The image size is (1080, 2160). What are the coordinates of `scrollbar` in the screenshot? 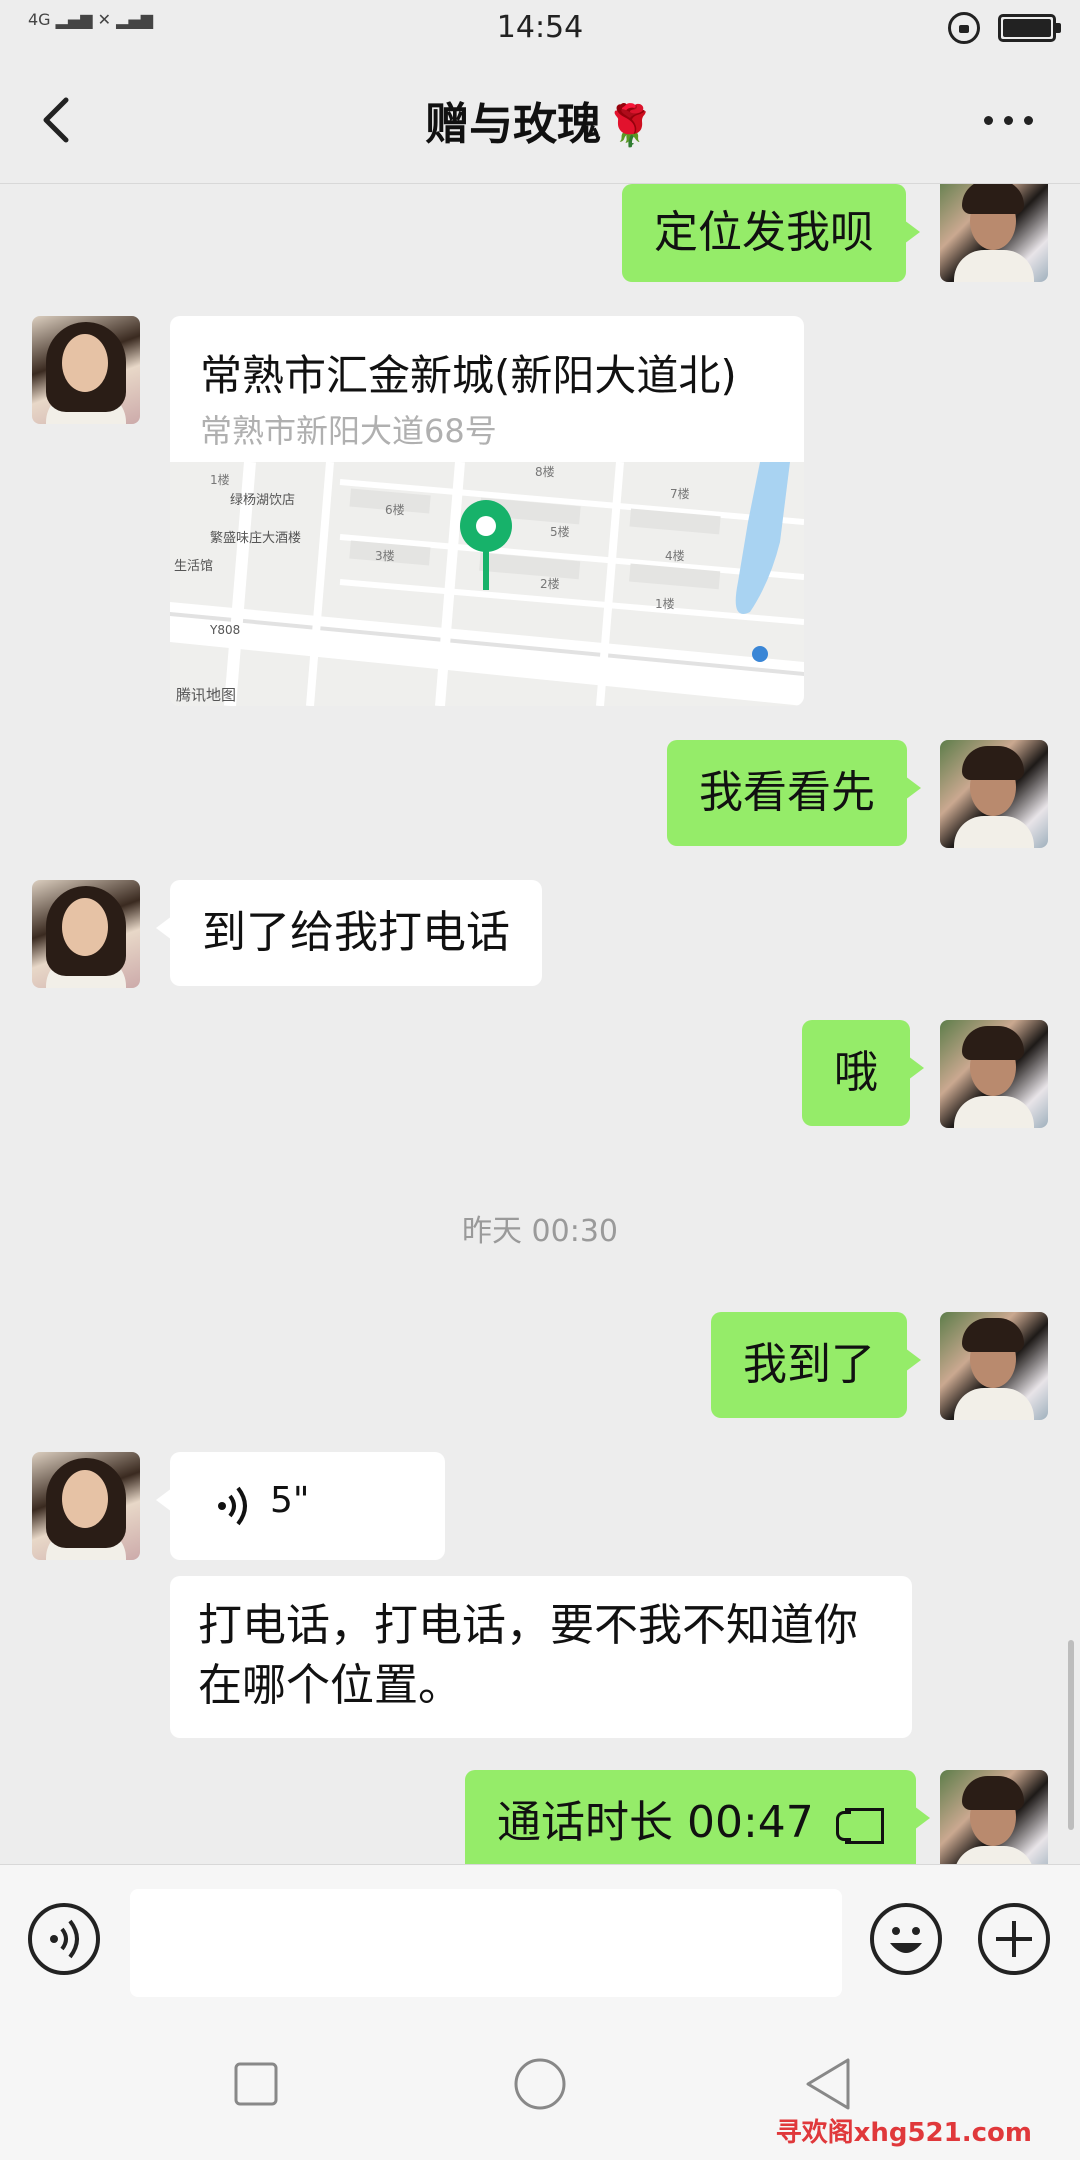 It's located at (1071, 1735).